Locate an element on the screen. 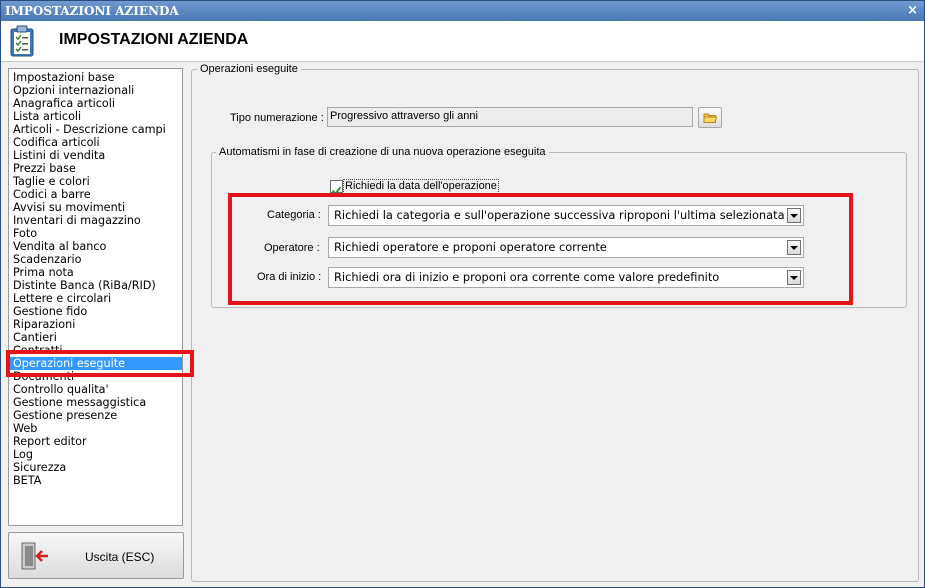 The image size is (925, 588). exit-door-icon is located at coordinates (34, 556).